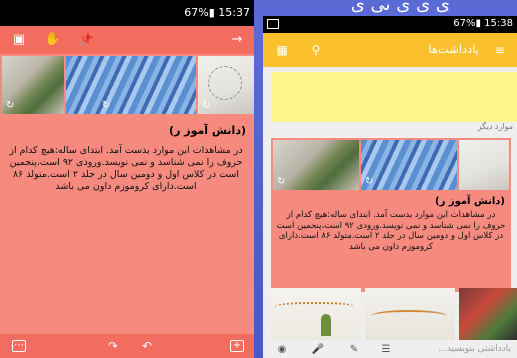 The height and width of the screenshot is (358, 517). I want to click on archive-icon: ▣, so click(19, 40).